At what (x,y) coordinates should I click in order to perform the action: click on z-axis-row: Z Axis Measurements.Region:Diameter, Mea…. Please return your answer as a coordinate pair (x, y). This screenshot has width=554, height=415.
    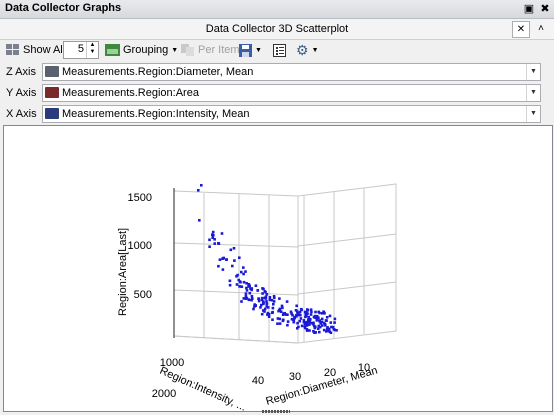
    Looking at the image, I should click on (277, 72).